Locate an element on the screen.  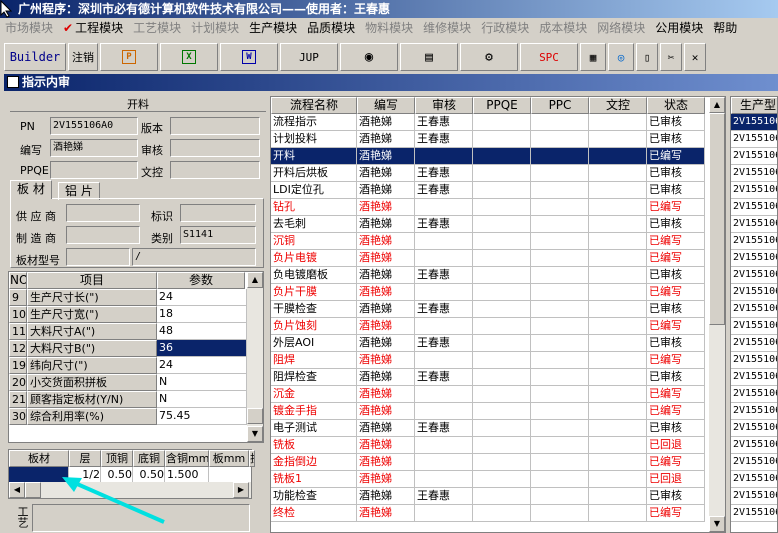
params-value-cell: 24 is located at coordinates (202, 365).